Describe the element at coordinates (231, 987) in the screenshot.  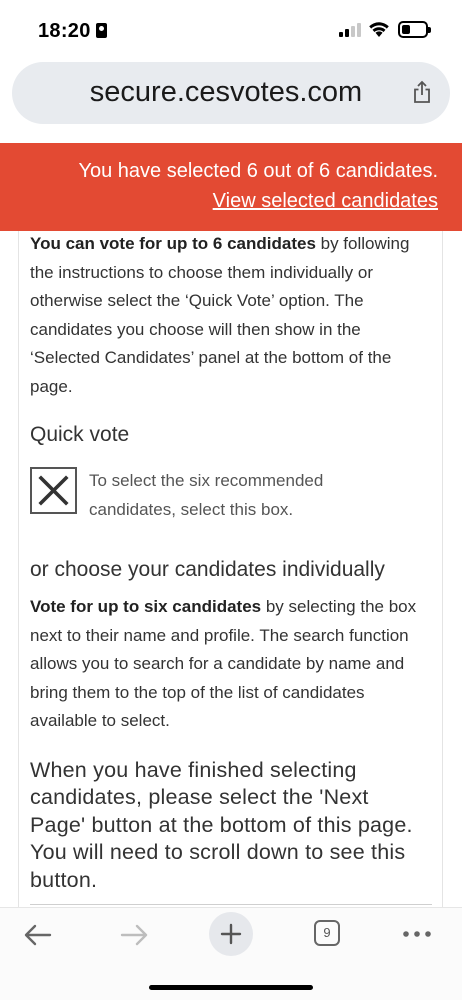
I see `home-indicator` at that location.